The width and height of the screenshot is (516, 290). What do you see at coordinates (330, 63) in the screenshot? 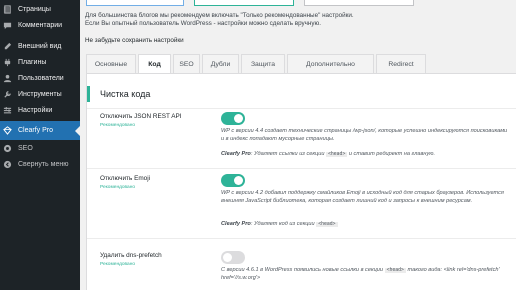
I see `tab-additional: Дополнительно` at bounding box center [330, 63].